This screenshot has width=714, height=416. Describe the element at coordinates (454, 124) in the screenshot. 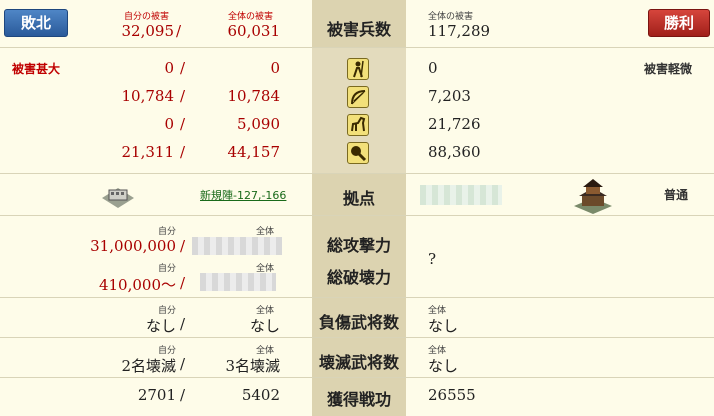

I see `unit-enemy-loss: 21,726` at that location.